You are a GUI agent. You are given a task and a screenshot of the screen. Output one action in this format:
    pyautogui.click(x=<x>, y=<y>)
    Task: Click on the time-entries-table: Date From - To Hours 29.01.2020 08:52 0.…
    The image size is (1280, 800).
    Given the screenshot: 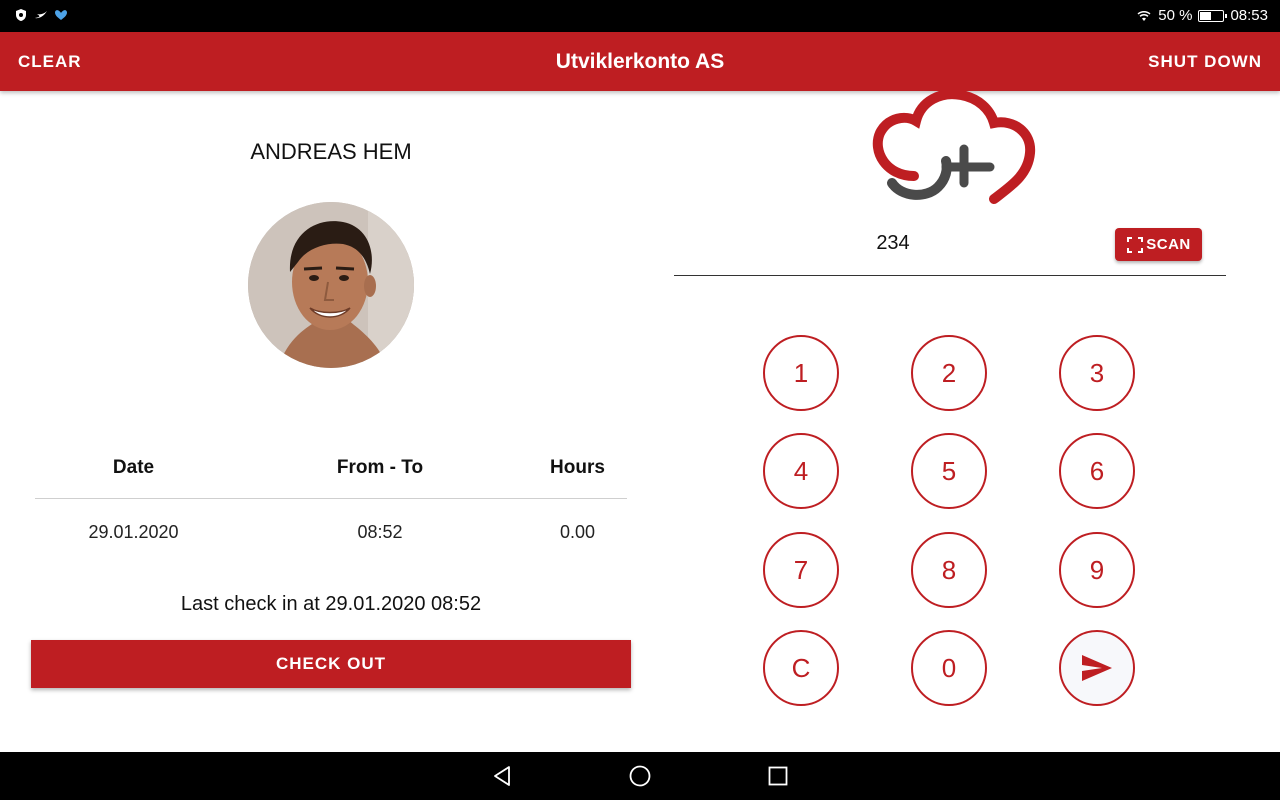 What is the action you would take?
    pyautogui.click(x=331, y=508)
    